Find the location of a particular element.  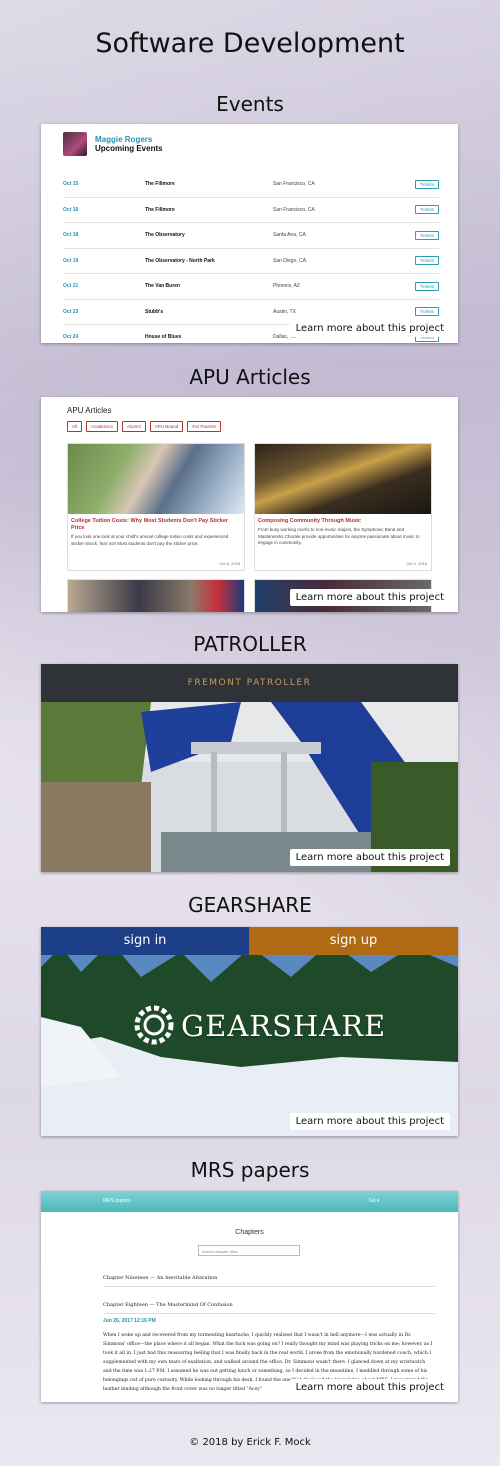

event-venue: House of Blues is located at coordinates (163, 337).